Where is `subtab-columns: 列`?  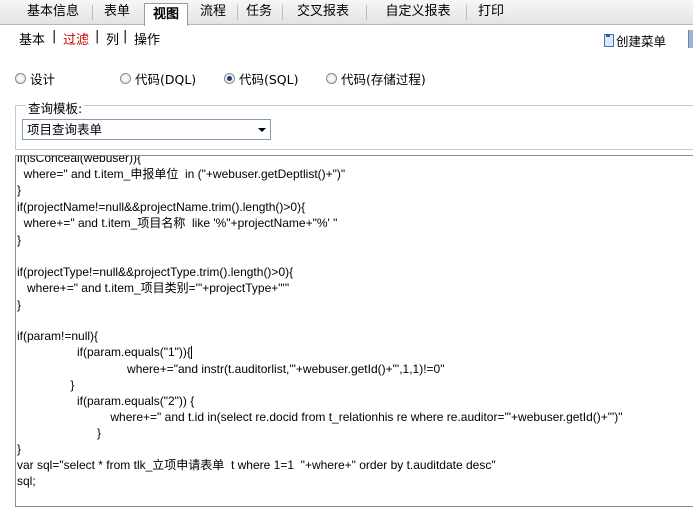 subtab-columns: 列 is located at coordinates (112, 38).